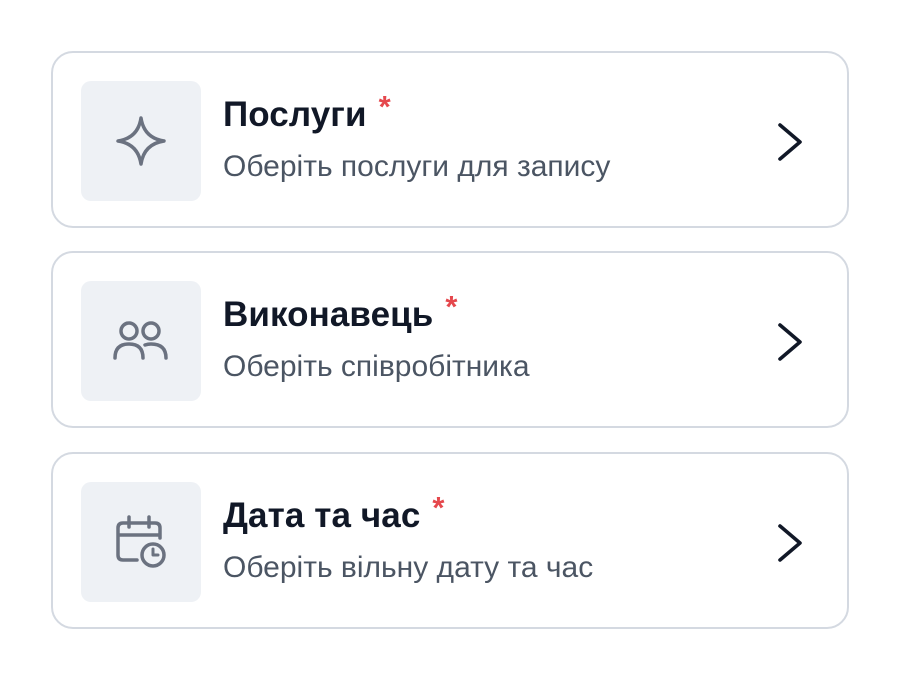 The height and width of the screenshot is (681, 902). Describe the element at coordinates (408, 567) in the screenshot. I see `datetime-subtitle: Оберіть вільну дату та час` at that location.